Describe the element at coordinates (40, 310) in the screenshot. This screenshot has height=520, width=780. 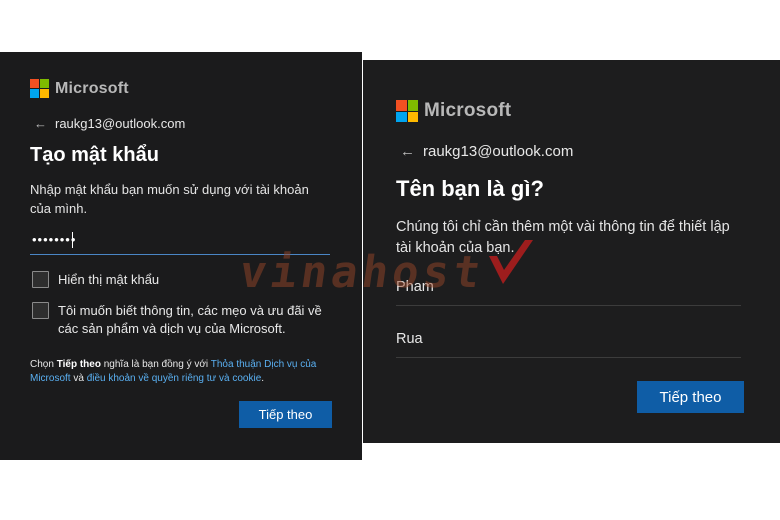
I see `promo-opt-in-checkbox` at that location.